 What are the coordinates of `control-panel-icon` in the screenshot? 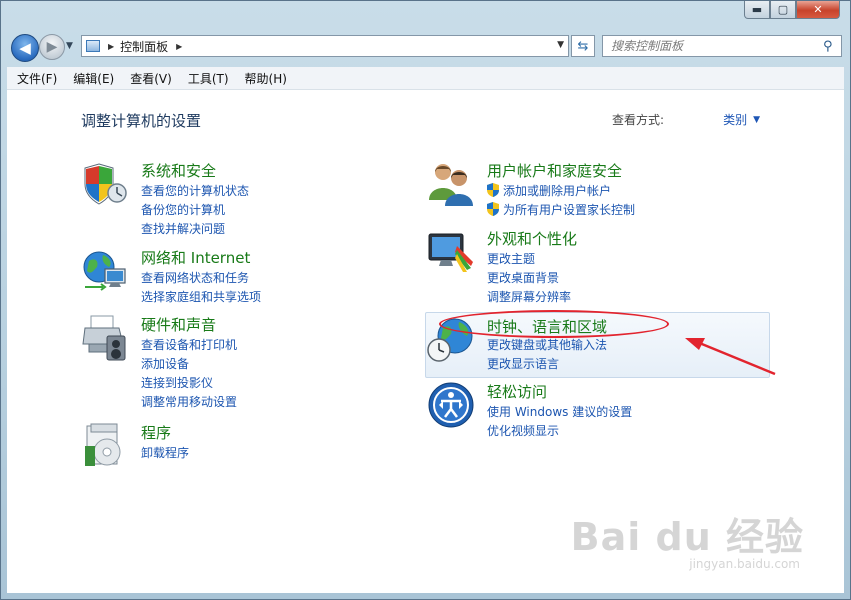 It's located at (93, 46).